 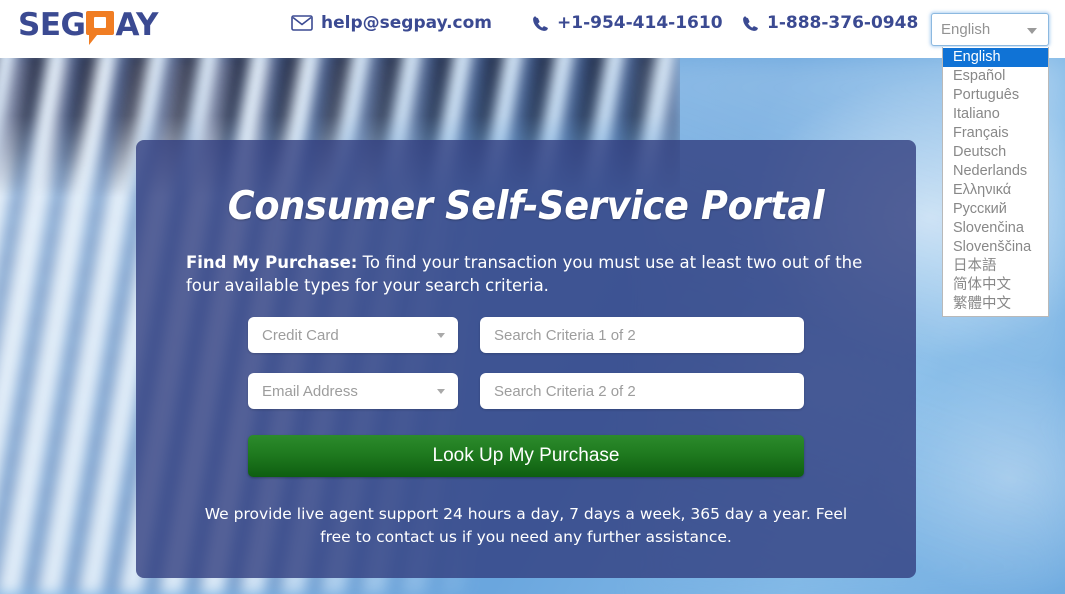 I want to click on search-type-1-select: Credit Card, so click(x=353, y=335).